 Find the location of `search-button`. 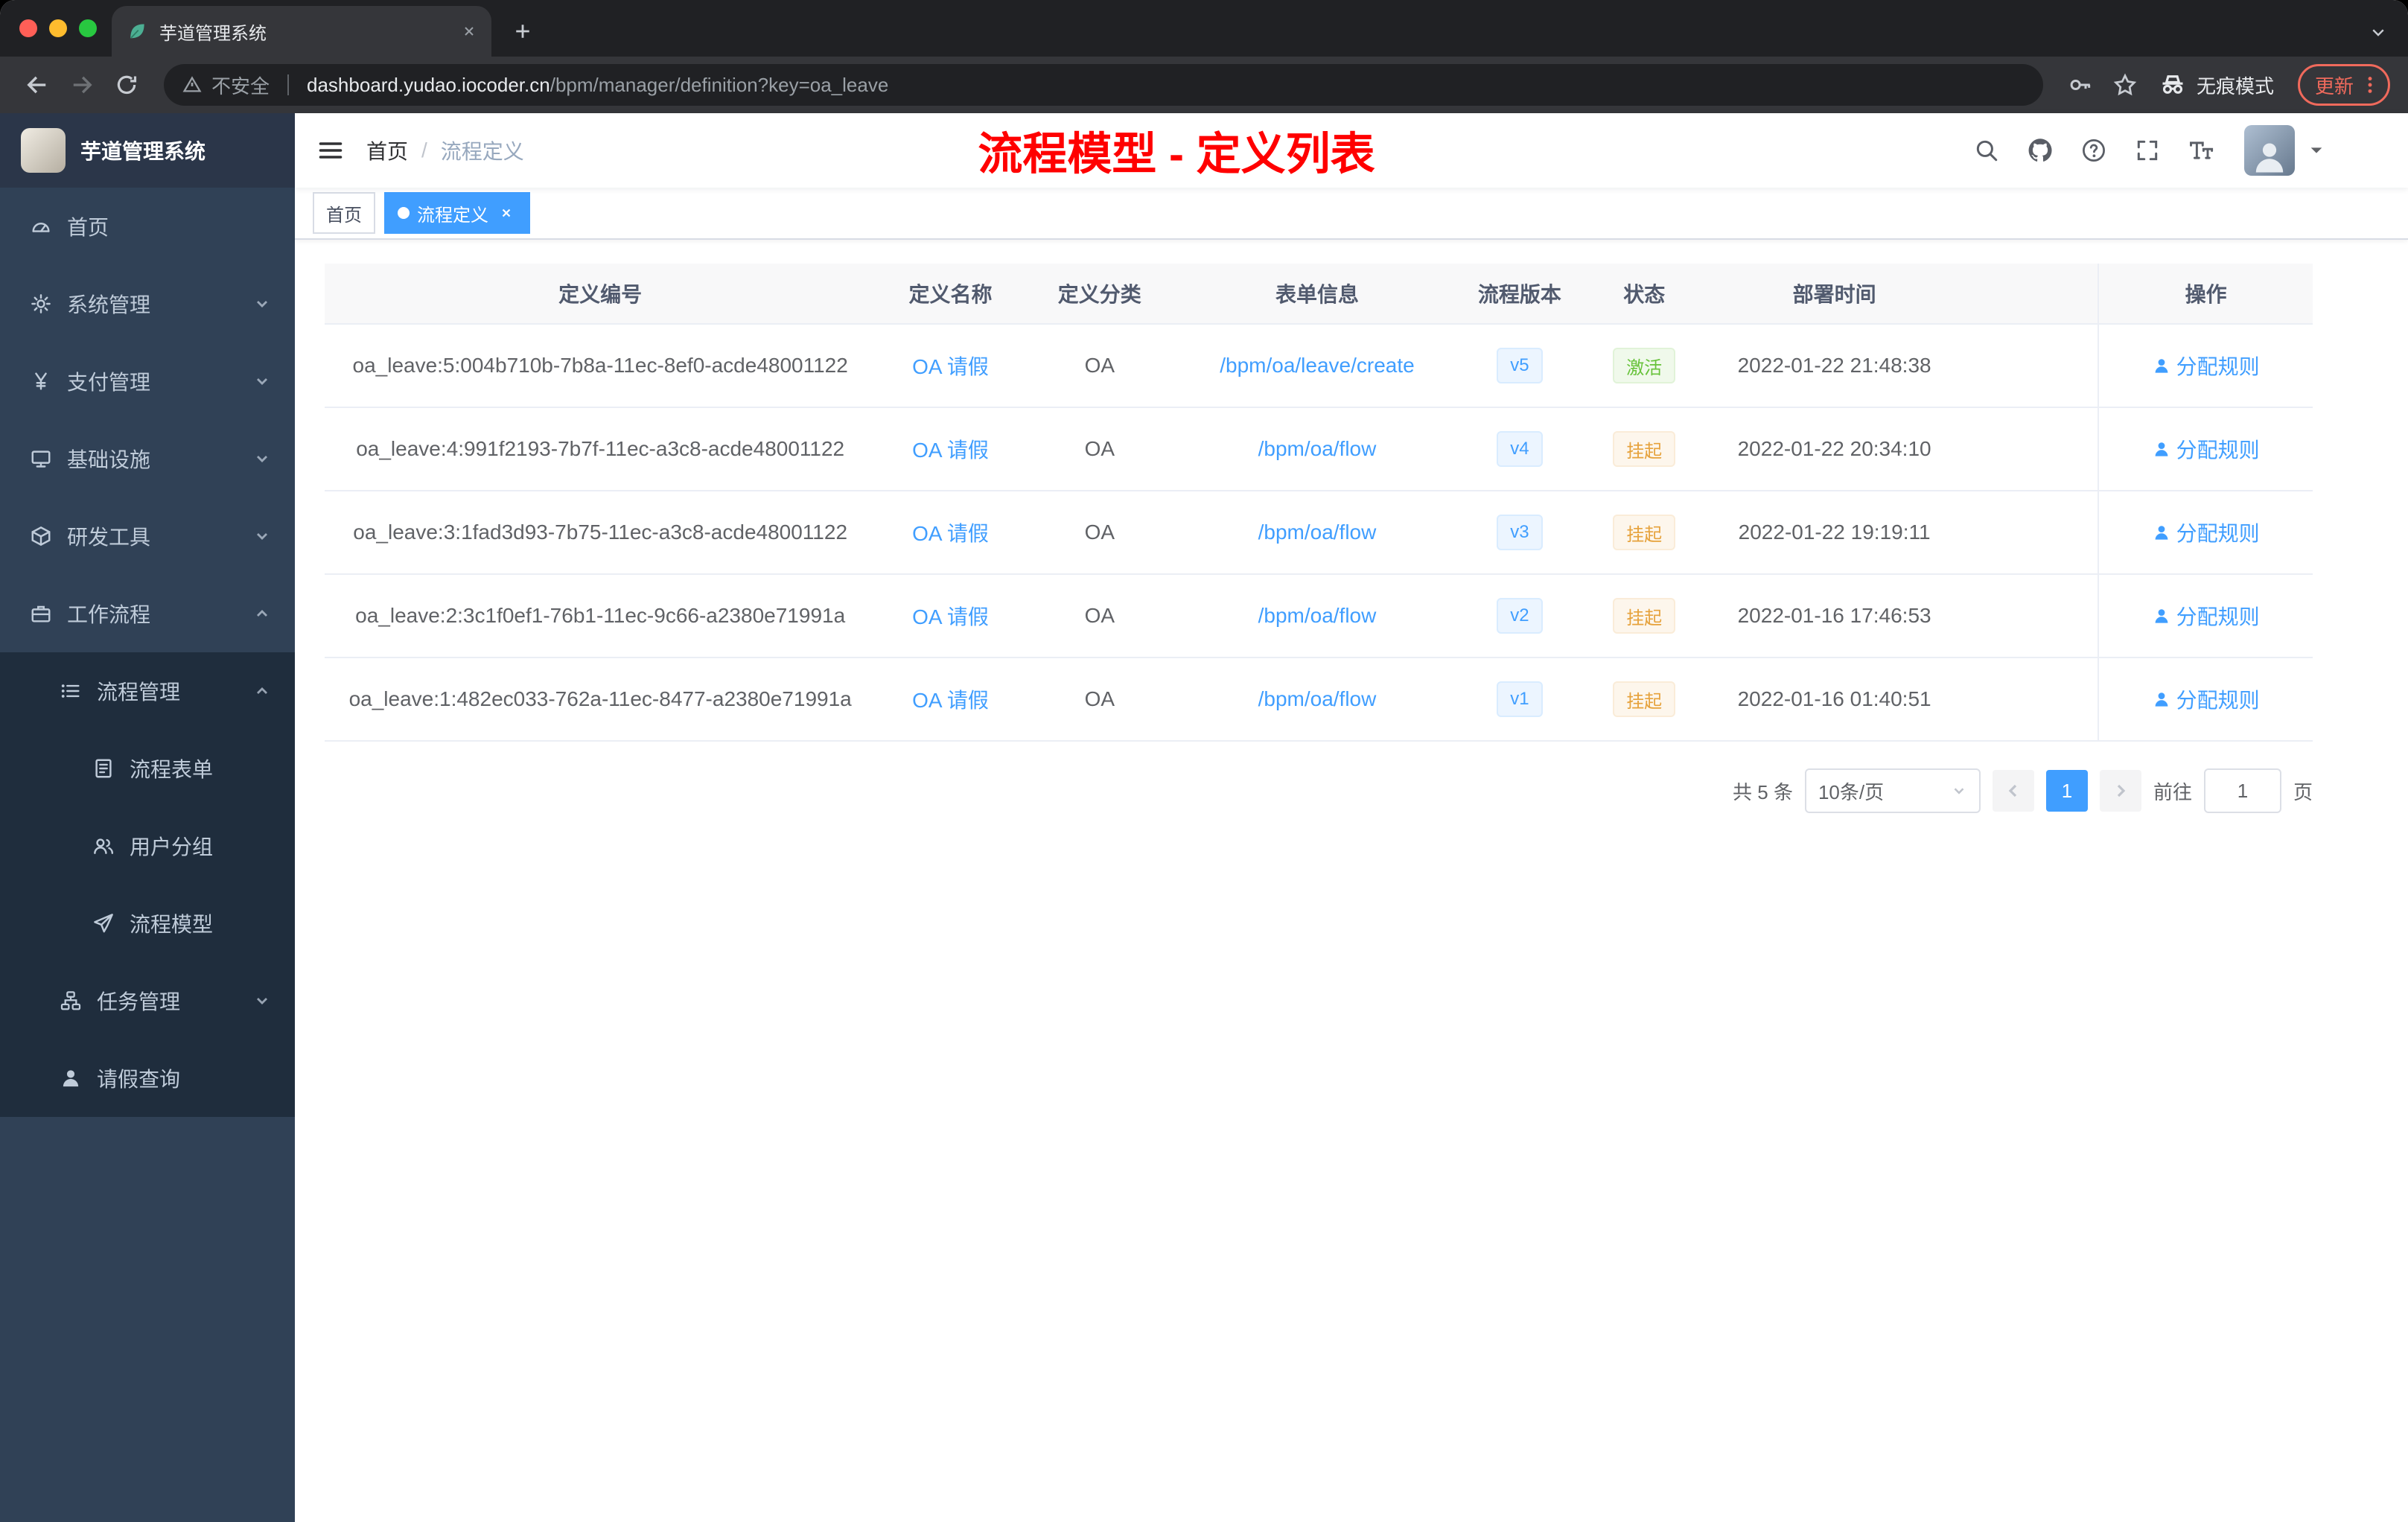

search-button is located at coordinates (1986, 150).